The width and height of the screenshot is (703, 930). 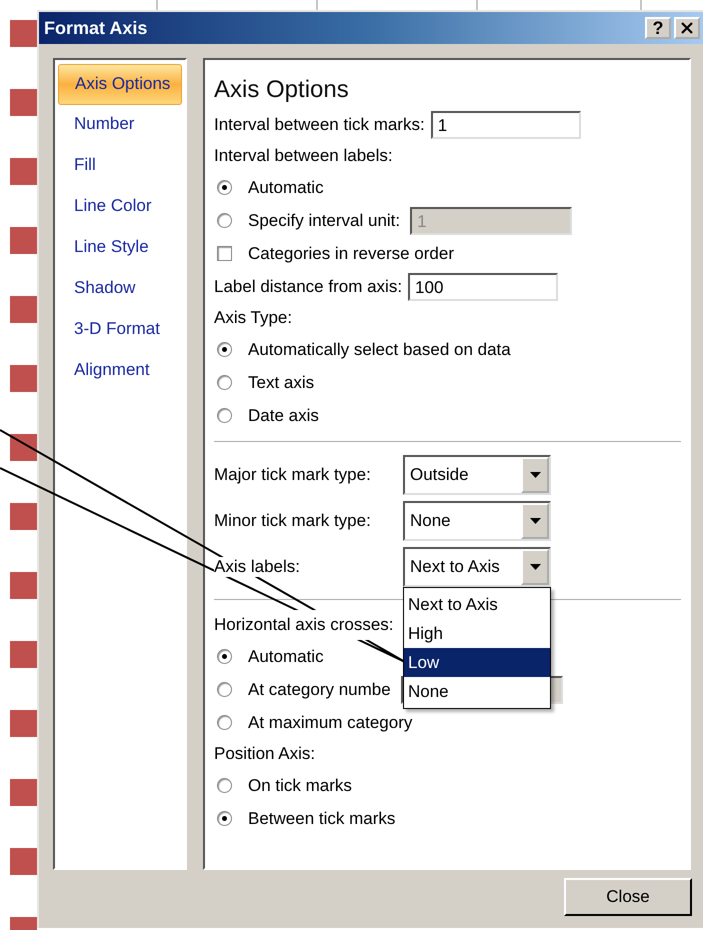 What do you see at coordinates (505, 124) in the screenshot?
I see `input-field: 1` at bounding box center [505, 124].